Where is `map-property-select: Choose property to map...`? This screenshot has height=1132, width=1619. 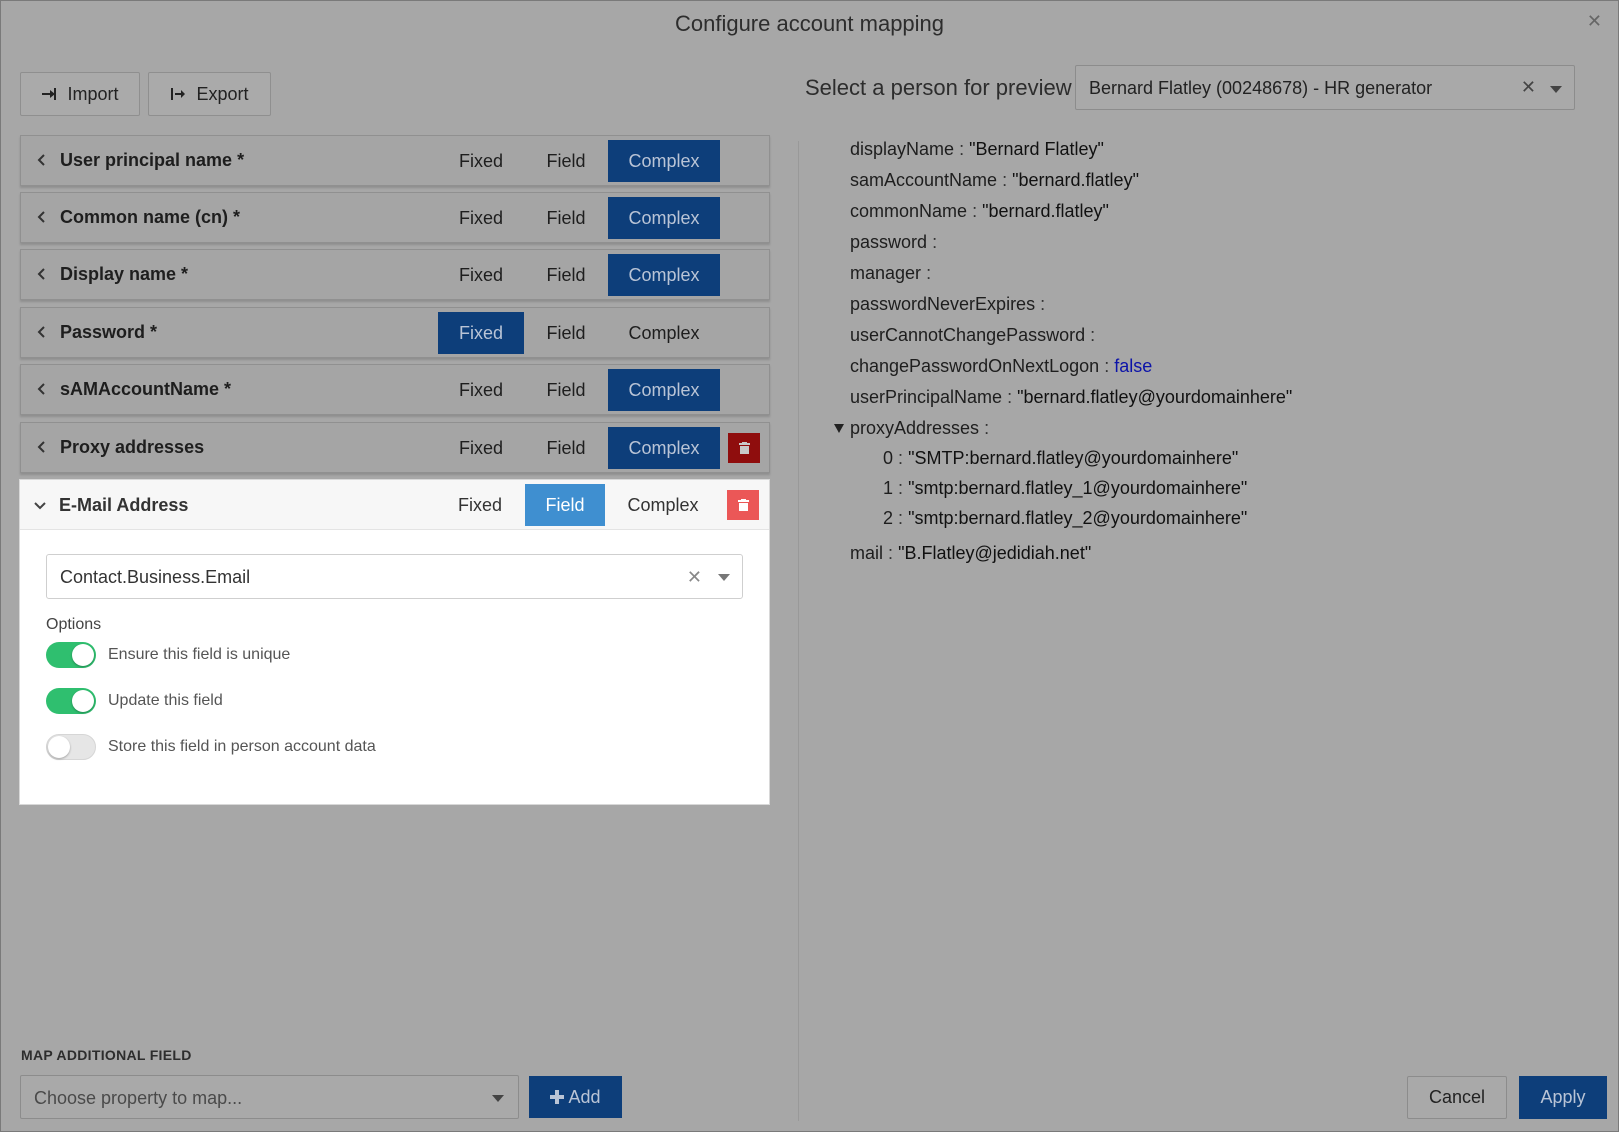
map-property-select: Choose property to map... is located at coordinates (269, 1097).